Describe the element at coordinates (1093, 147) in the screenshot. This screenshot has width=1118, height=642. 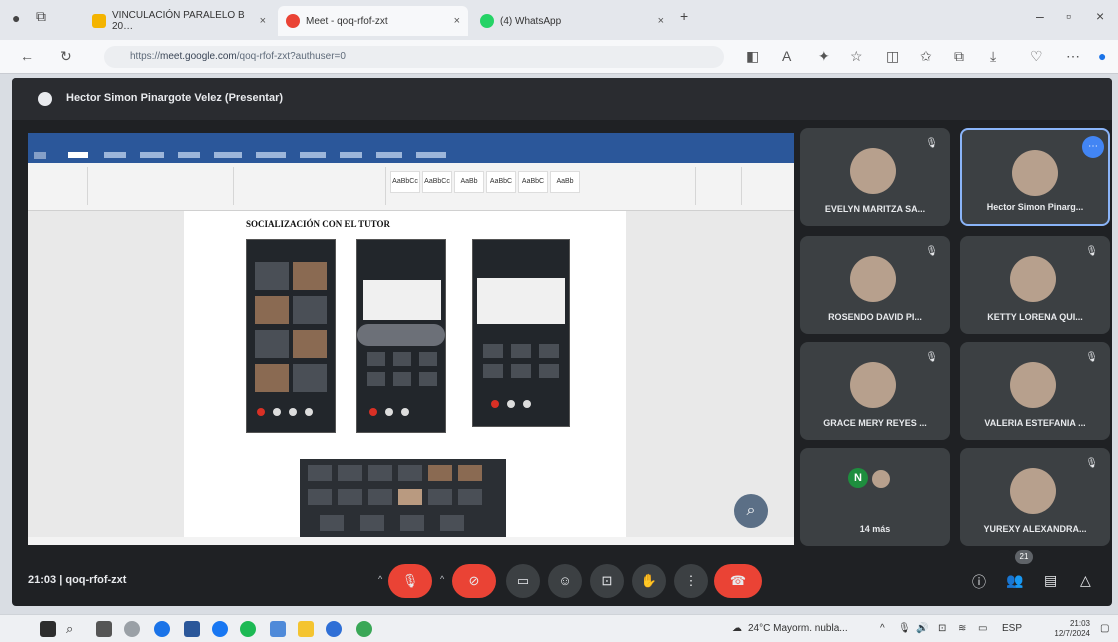
I see `more-options-icon: ⋯` at that location.